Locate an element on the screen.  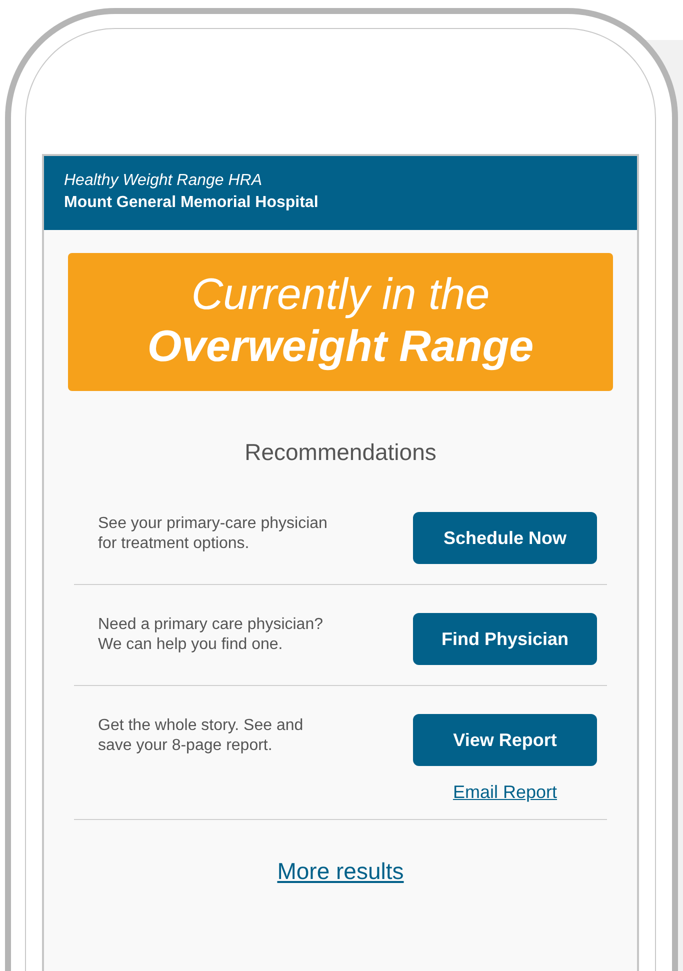
action-button: View Report is located at coordinates (505, 740).